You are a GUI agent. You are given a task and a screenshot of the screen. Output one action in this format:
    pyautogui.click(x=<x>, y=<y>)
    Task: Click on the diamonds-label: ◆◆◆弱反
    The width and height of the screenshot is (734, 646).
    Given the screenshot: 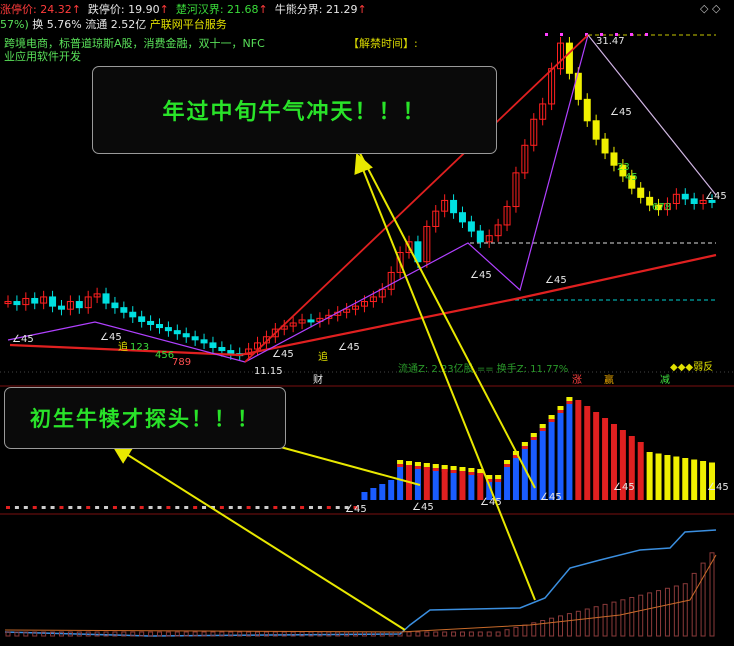 What is the action you would take?
    pyautogui.click(x=691, y=367)
    